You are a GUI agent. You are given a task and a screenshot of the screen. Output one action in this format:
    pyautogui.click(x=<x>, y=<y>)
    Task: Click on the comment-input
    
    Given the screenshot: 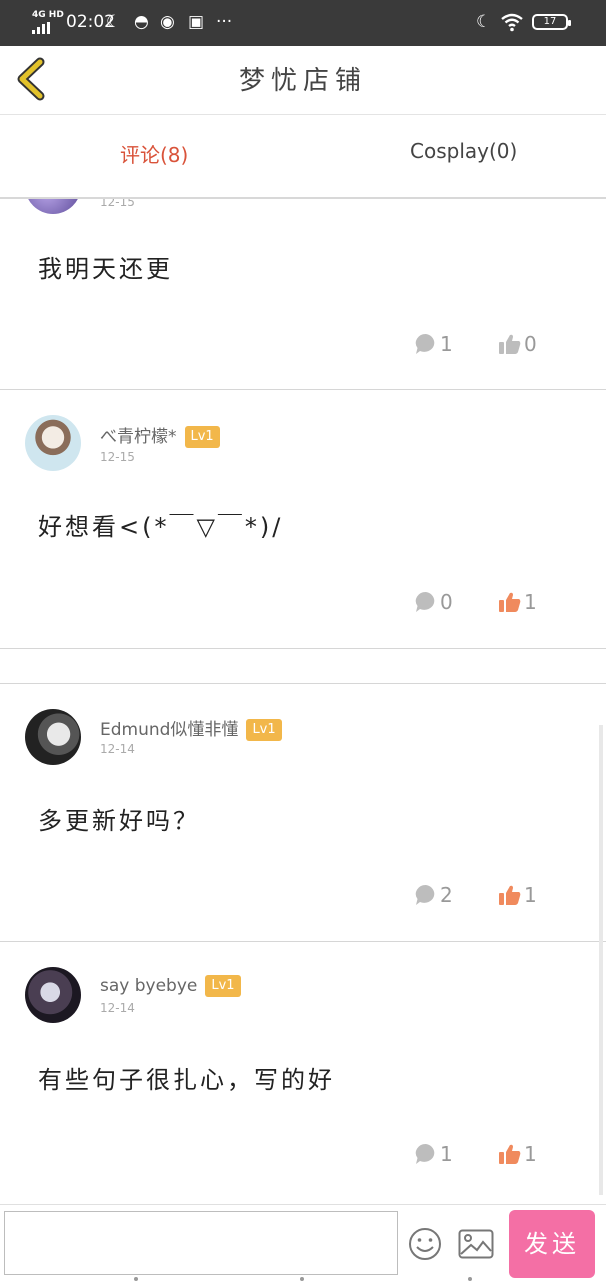 What is the action you would take?
    pyautogui.click(x=201, y=1243)
    